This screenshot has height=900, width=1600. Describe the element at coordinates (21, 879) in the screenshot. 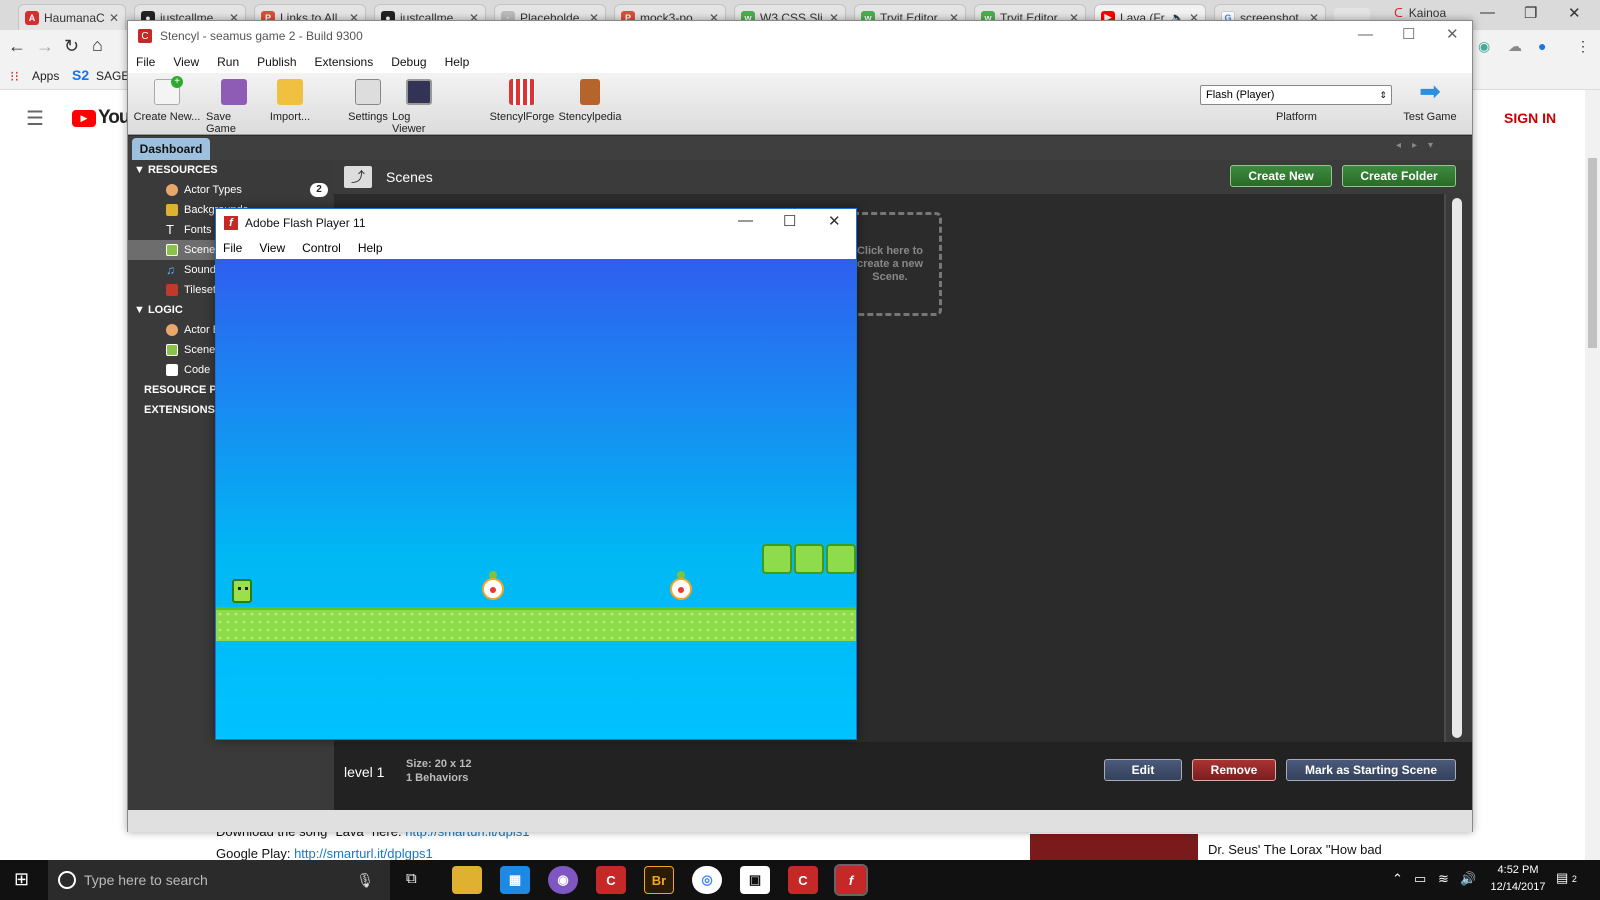

I see `windows-start-icon: ⊞` at that location.